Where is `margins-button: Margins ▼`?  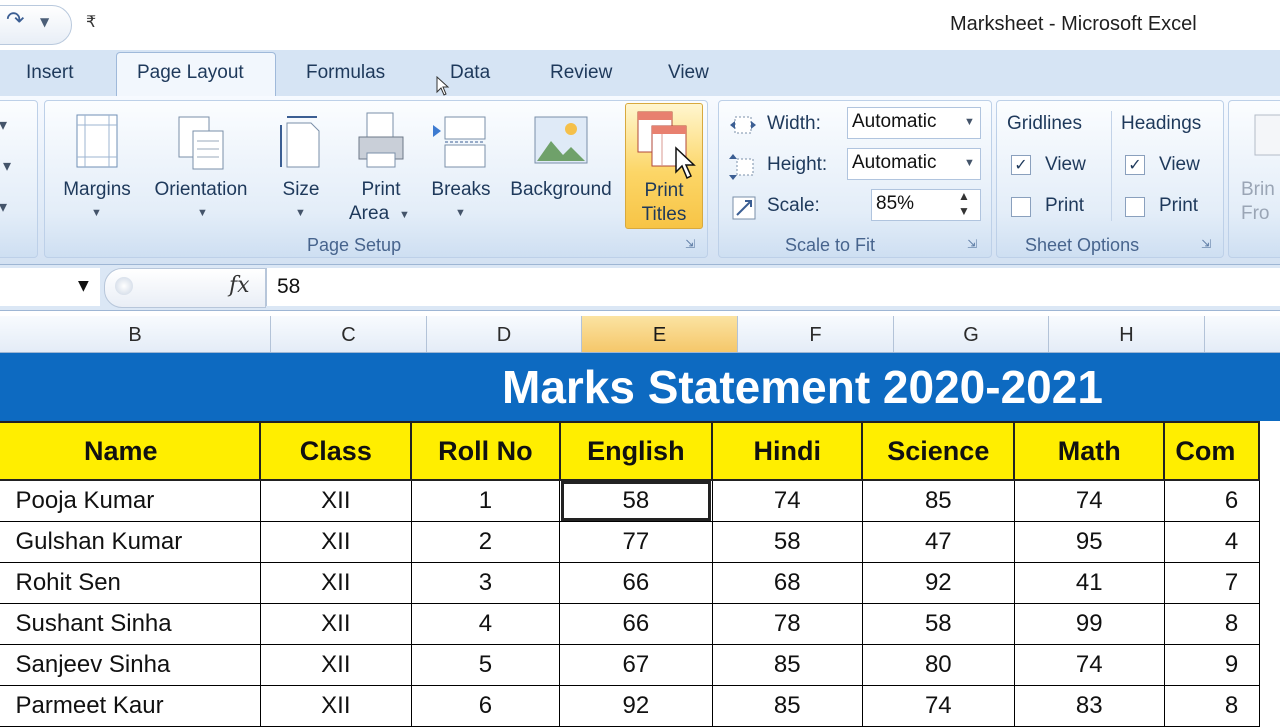 margins-button: Margins ▼ is located at coordinates (96, 167).